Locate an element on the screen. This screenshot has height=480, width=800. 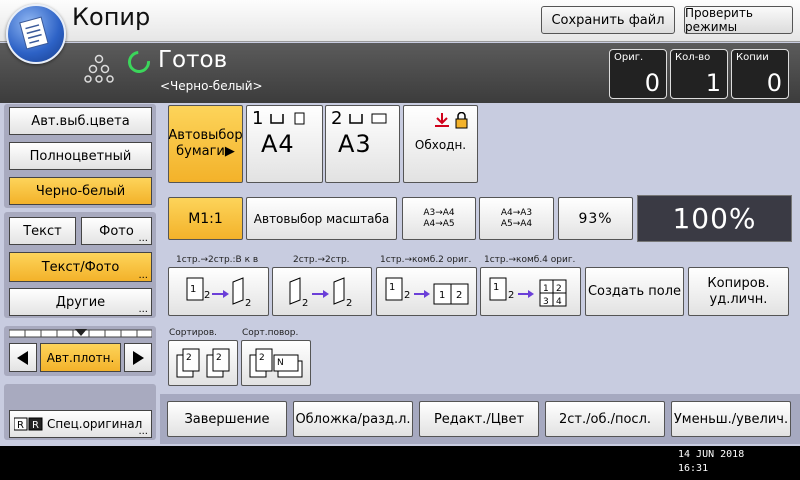
originals-counter: Ориг. 0 is located at coordinates (638, 74).